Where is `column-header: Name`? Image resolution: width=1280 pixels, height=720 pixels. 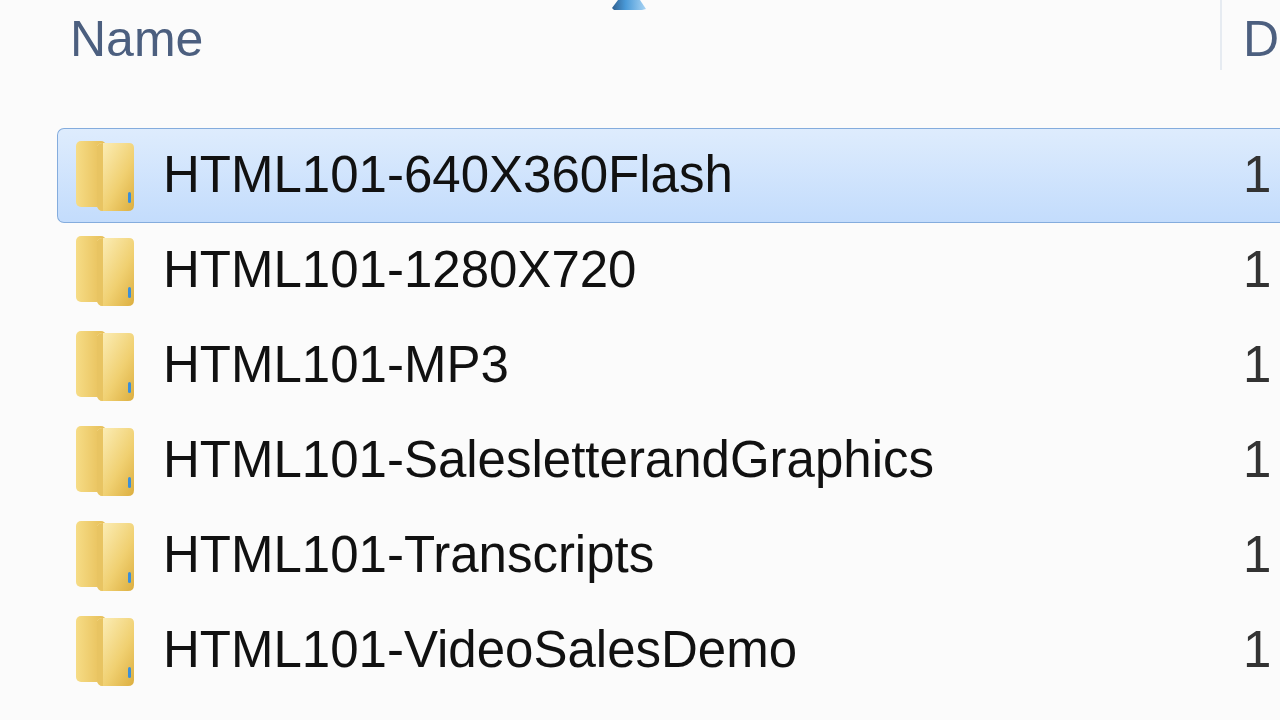
column-header: Name is located at coordinates (137, 39).